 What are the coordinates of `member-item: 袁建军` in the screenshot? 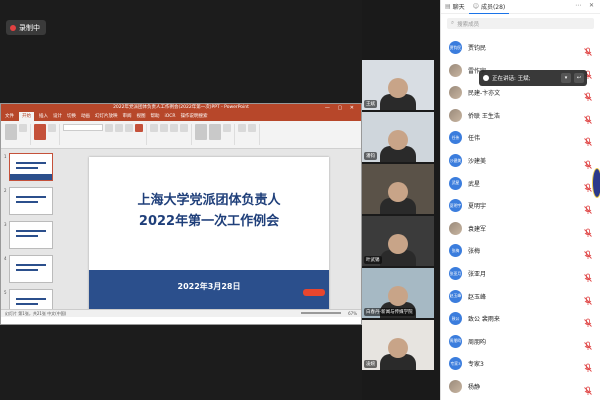 It's located at (520, 230).